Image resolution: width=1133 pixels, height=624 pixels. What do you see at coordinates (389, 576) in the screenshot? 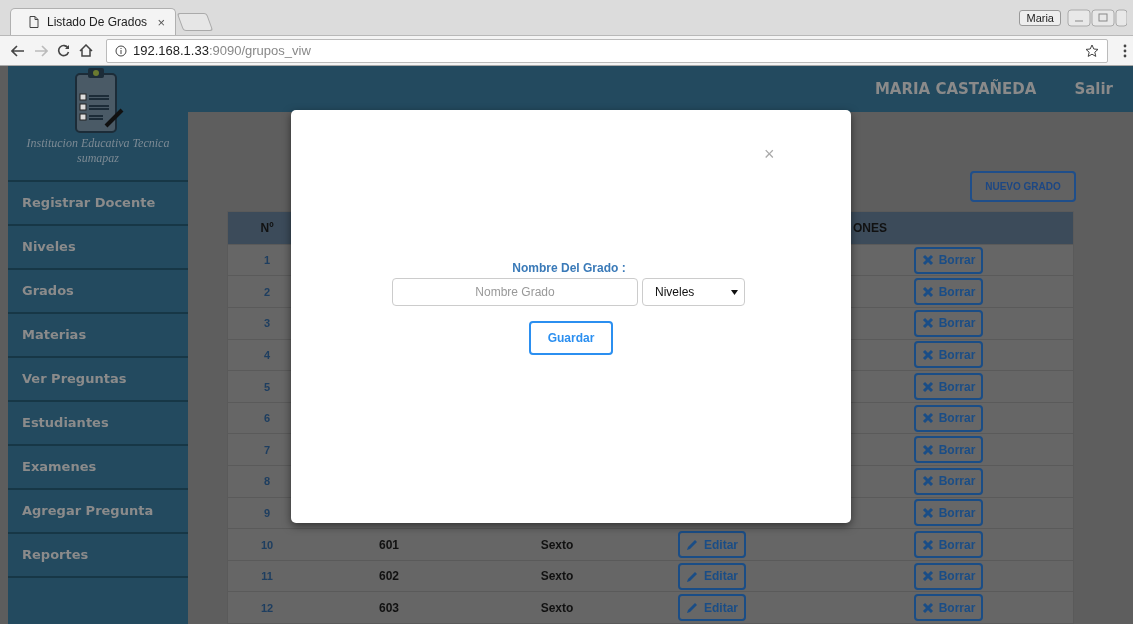
I see `table-cell: 602` at bounding box center [389, 576].